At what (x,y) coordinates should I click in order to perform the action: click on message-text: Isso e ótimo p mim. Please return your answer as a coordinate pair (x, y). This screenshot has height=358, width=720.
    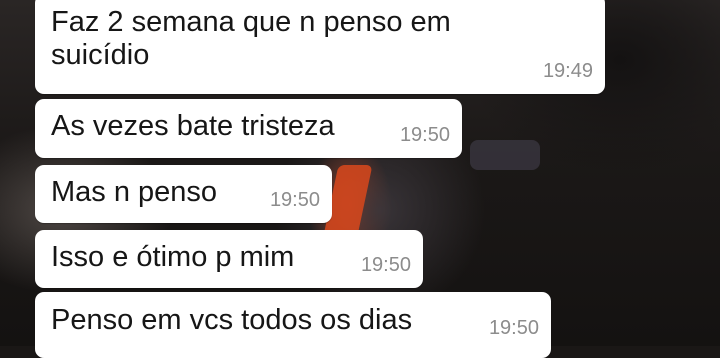
    Looking at the image, I should click on (173, 257).